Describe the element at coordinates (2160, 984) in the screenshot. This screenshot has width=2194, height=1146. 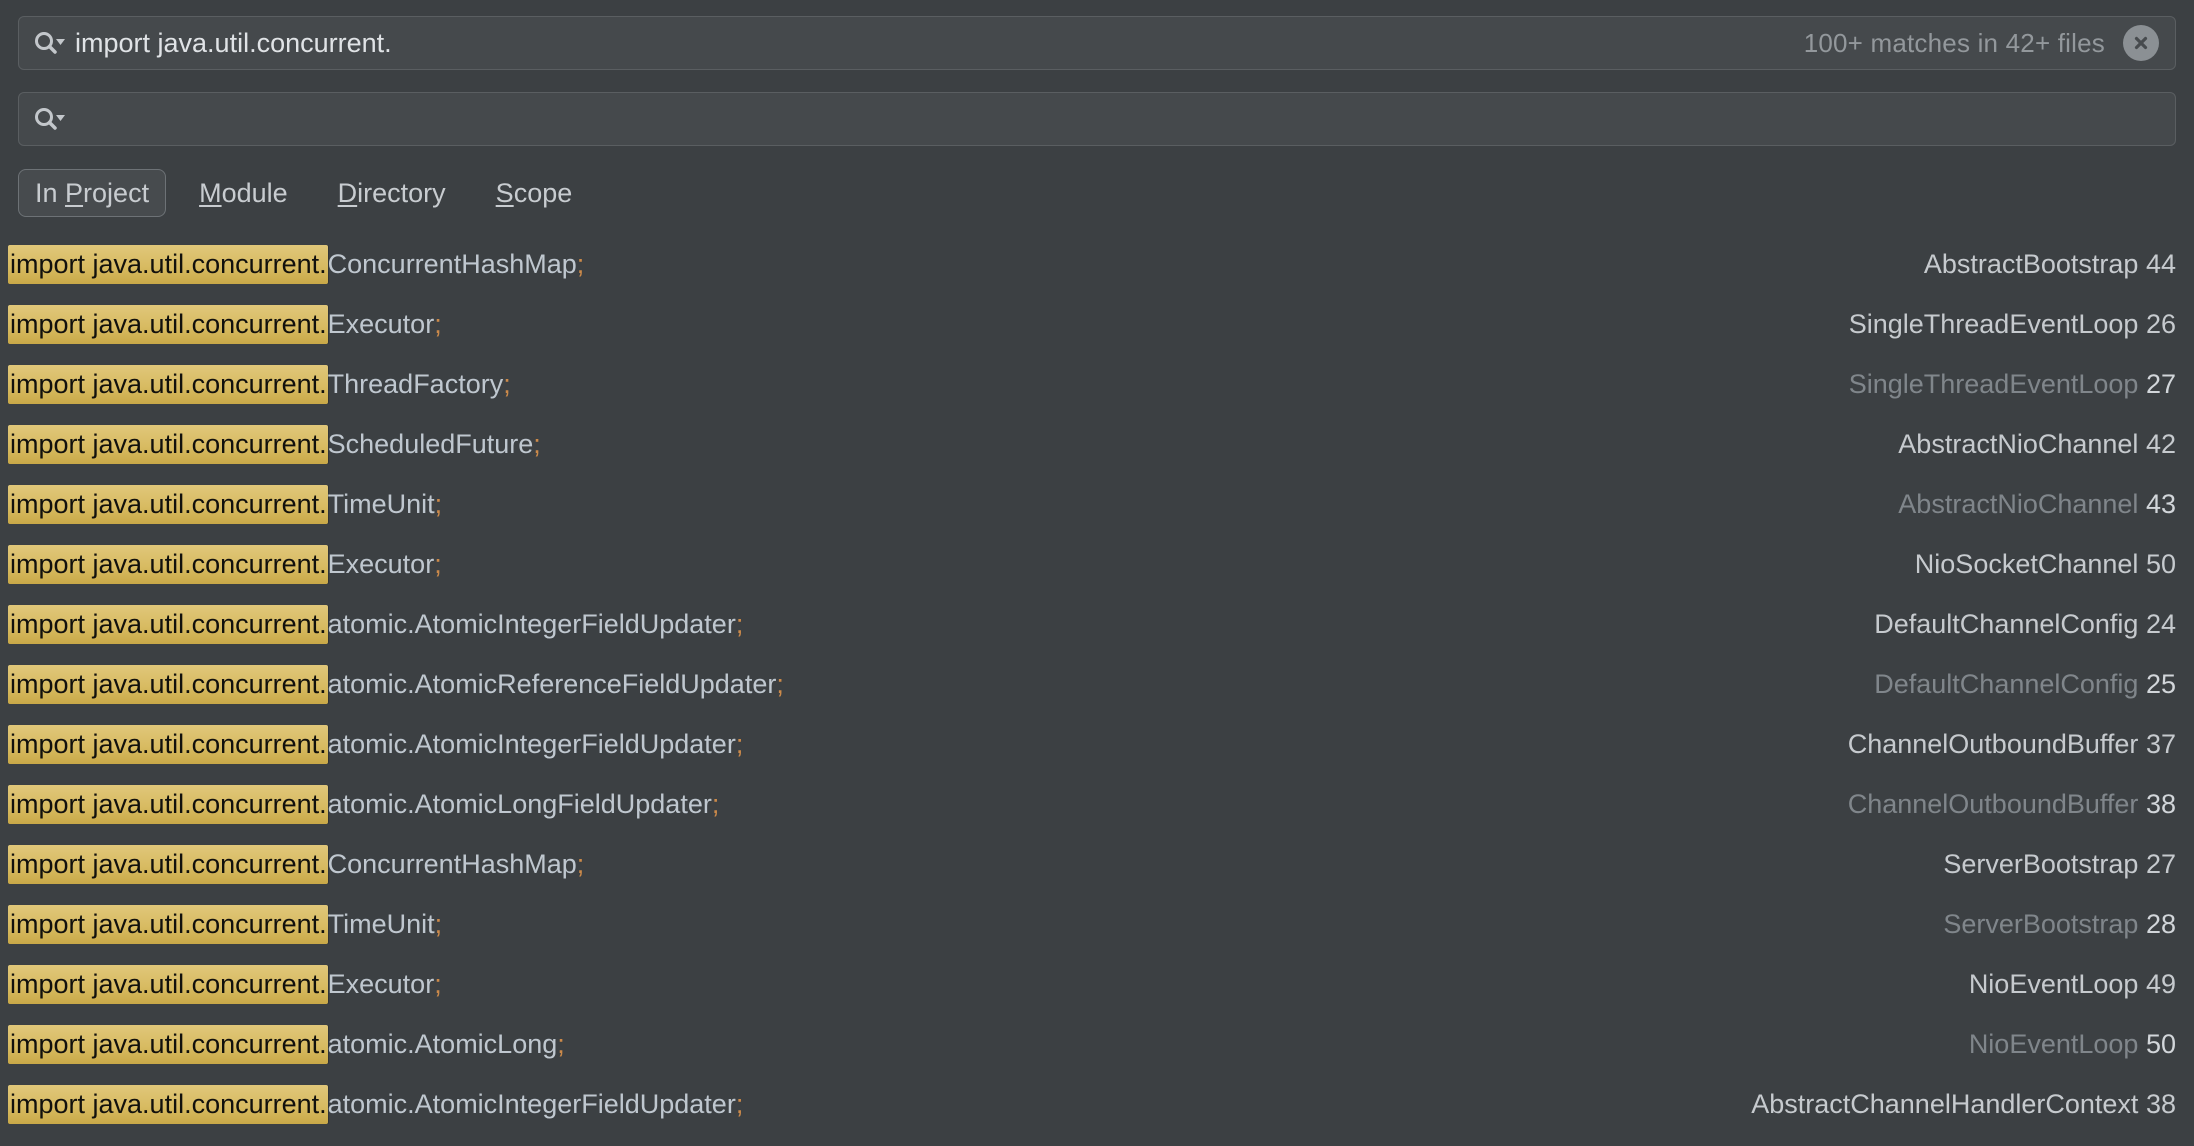
I see `result-line-number: 49` at that location.